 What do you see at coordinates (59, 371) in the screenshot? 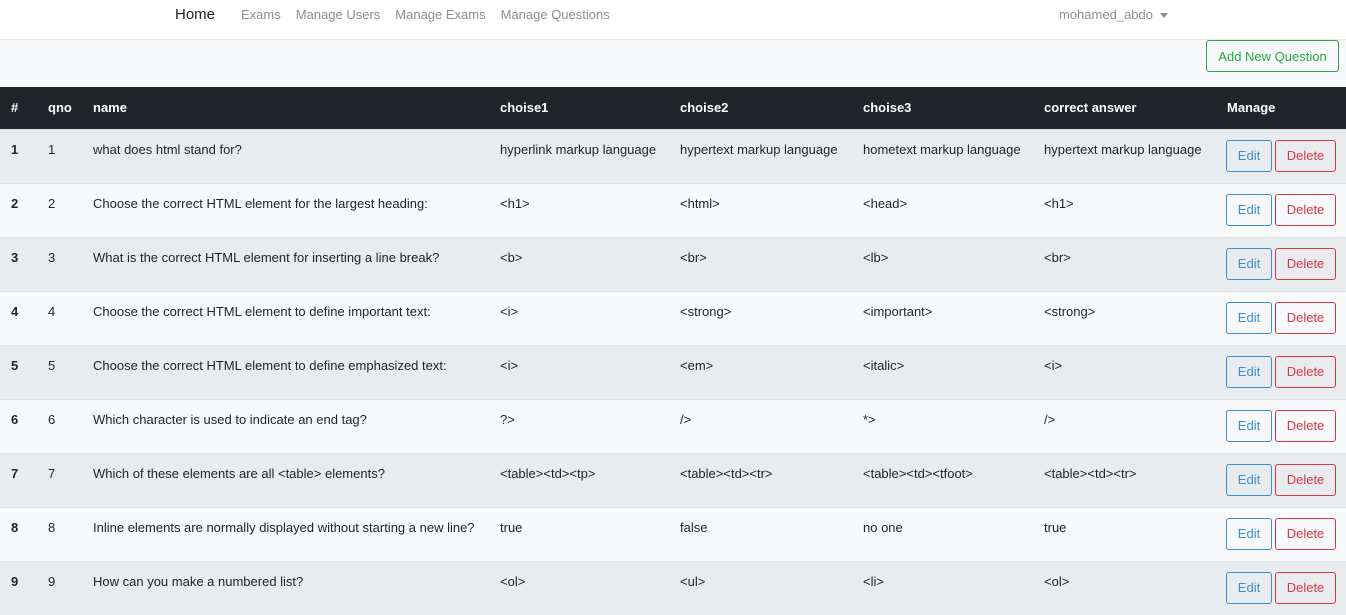
I see `cell-qno: 5` at bounding box center [59, 371].